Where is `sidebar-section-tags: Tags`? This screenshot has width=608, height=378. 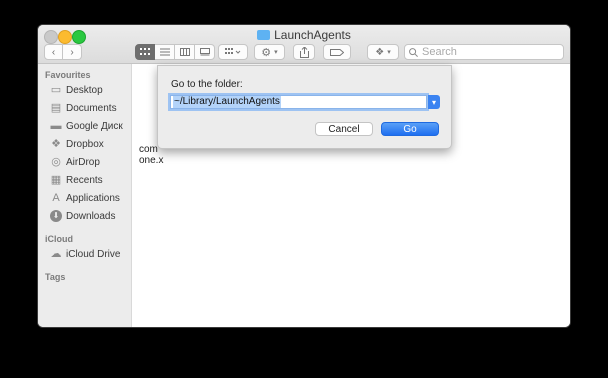 sidebar-section-tags: Tags is located at coordinates (55, 277).